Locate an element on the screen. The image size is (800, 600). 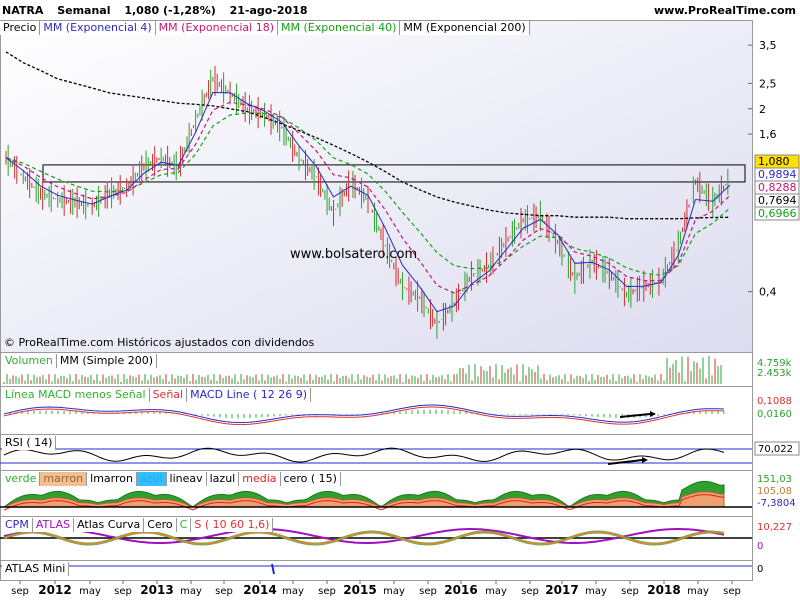
cpm-legend: CPM ATLAS Atlas Curva Cero C S ( 10 60 1,6) is located at coordinates (138, 525).